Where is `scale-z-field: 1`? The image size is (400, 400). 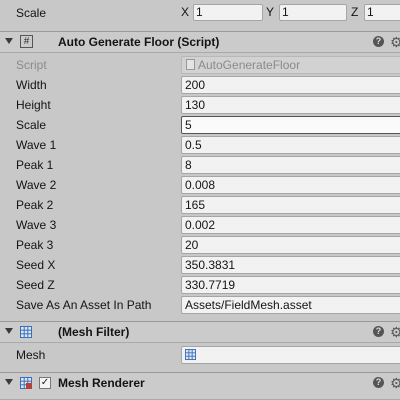 scale-z-field: 1 is located at coordinates (382, 12).